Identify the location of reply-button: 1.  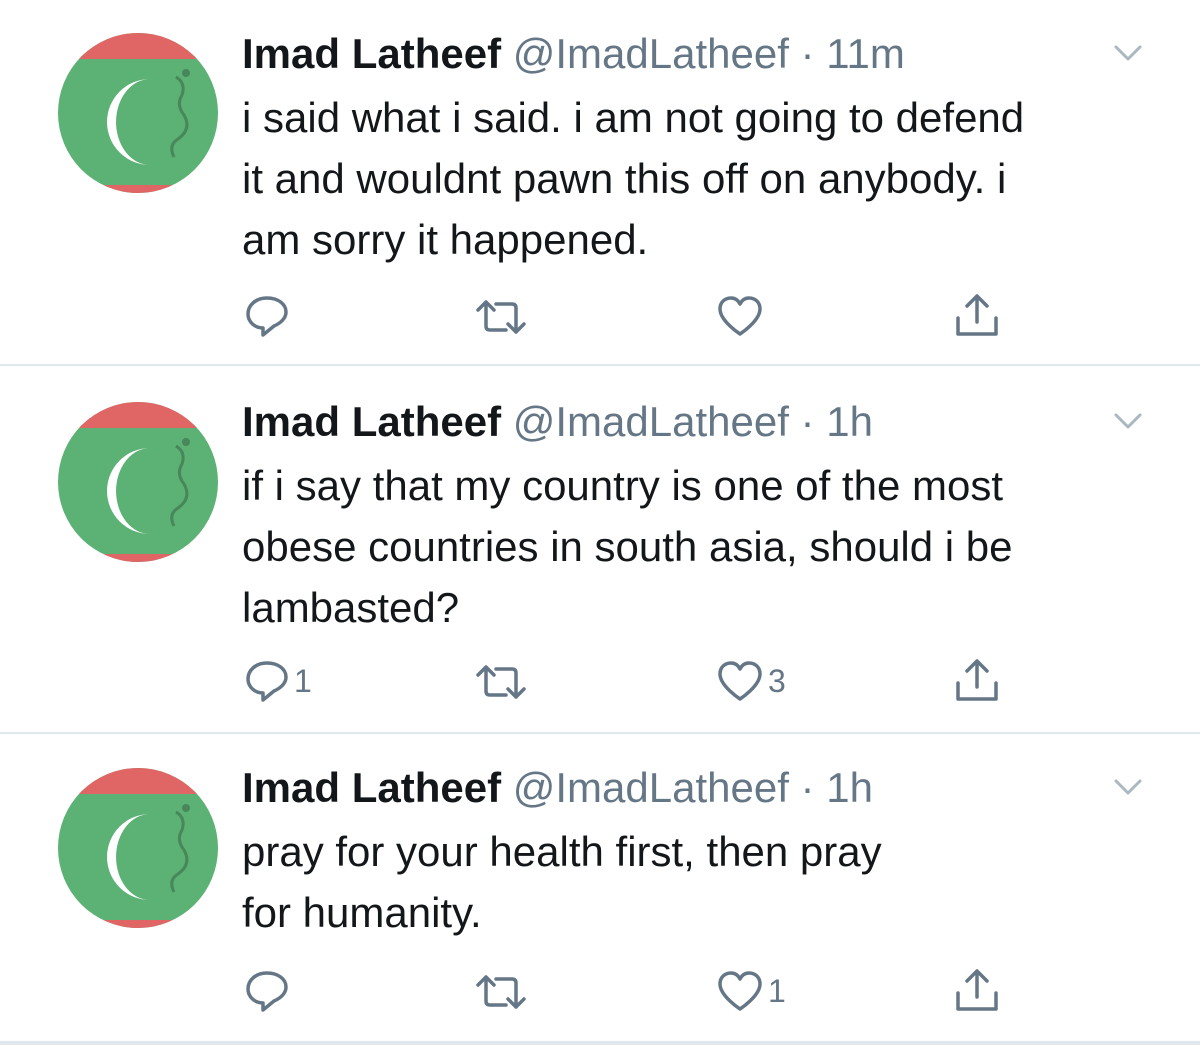
(278, 681).